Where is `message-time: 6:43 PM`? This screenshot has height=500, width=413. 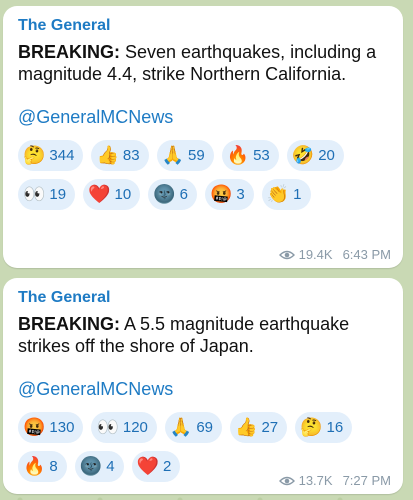
message-time: 6:43 PM is located at coordinates (366, 254).